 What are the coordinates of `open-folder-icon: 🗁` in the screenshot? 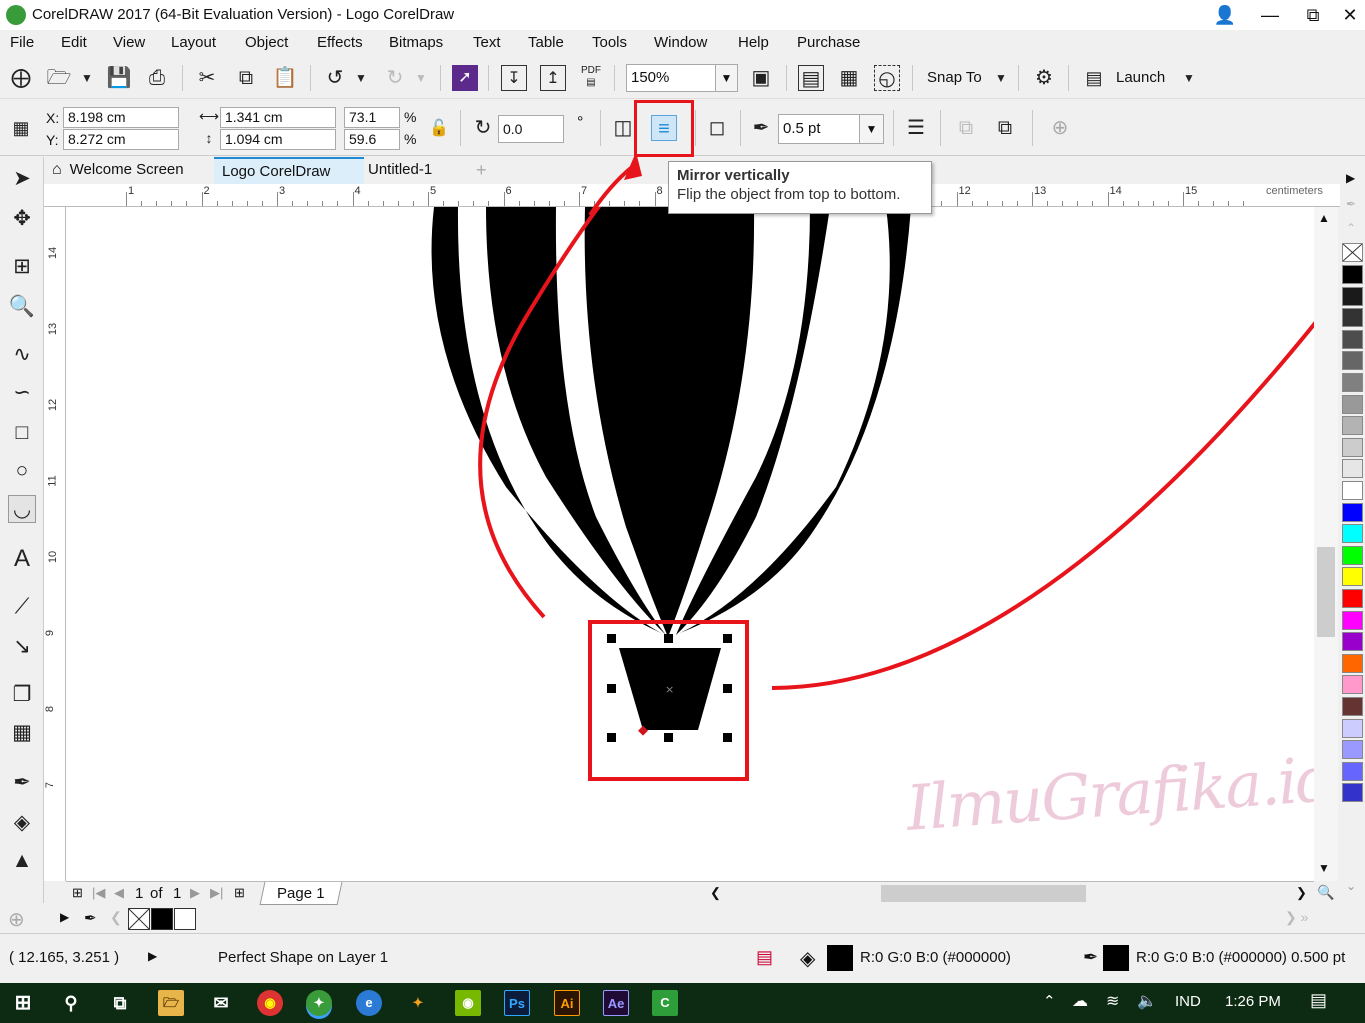 It's located at (59, 78).